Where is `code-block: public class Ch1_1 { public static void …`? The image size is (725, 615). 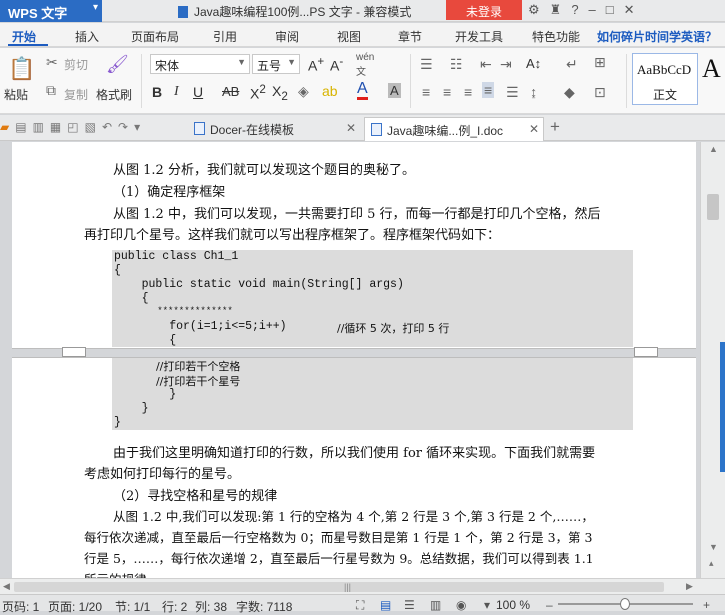 code-block: public class Ch1_1 { public static void … is located at coordinates (372, 298).